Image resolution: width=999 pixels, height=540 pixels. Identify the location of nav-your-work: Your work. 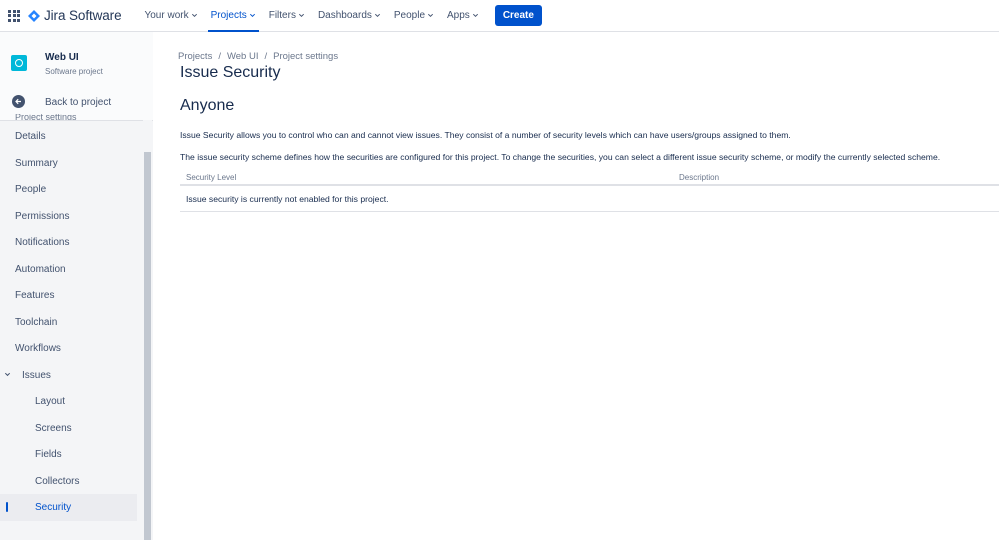
(170, 16).